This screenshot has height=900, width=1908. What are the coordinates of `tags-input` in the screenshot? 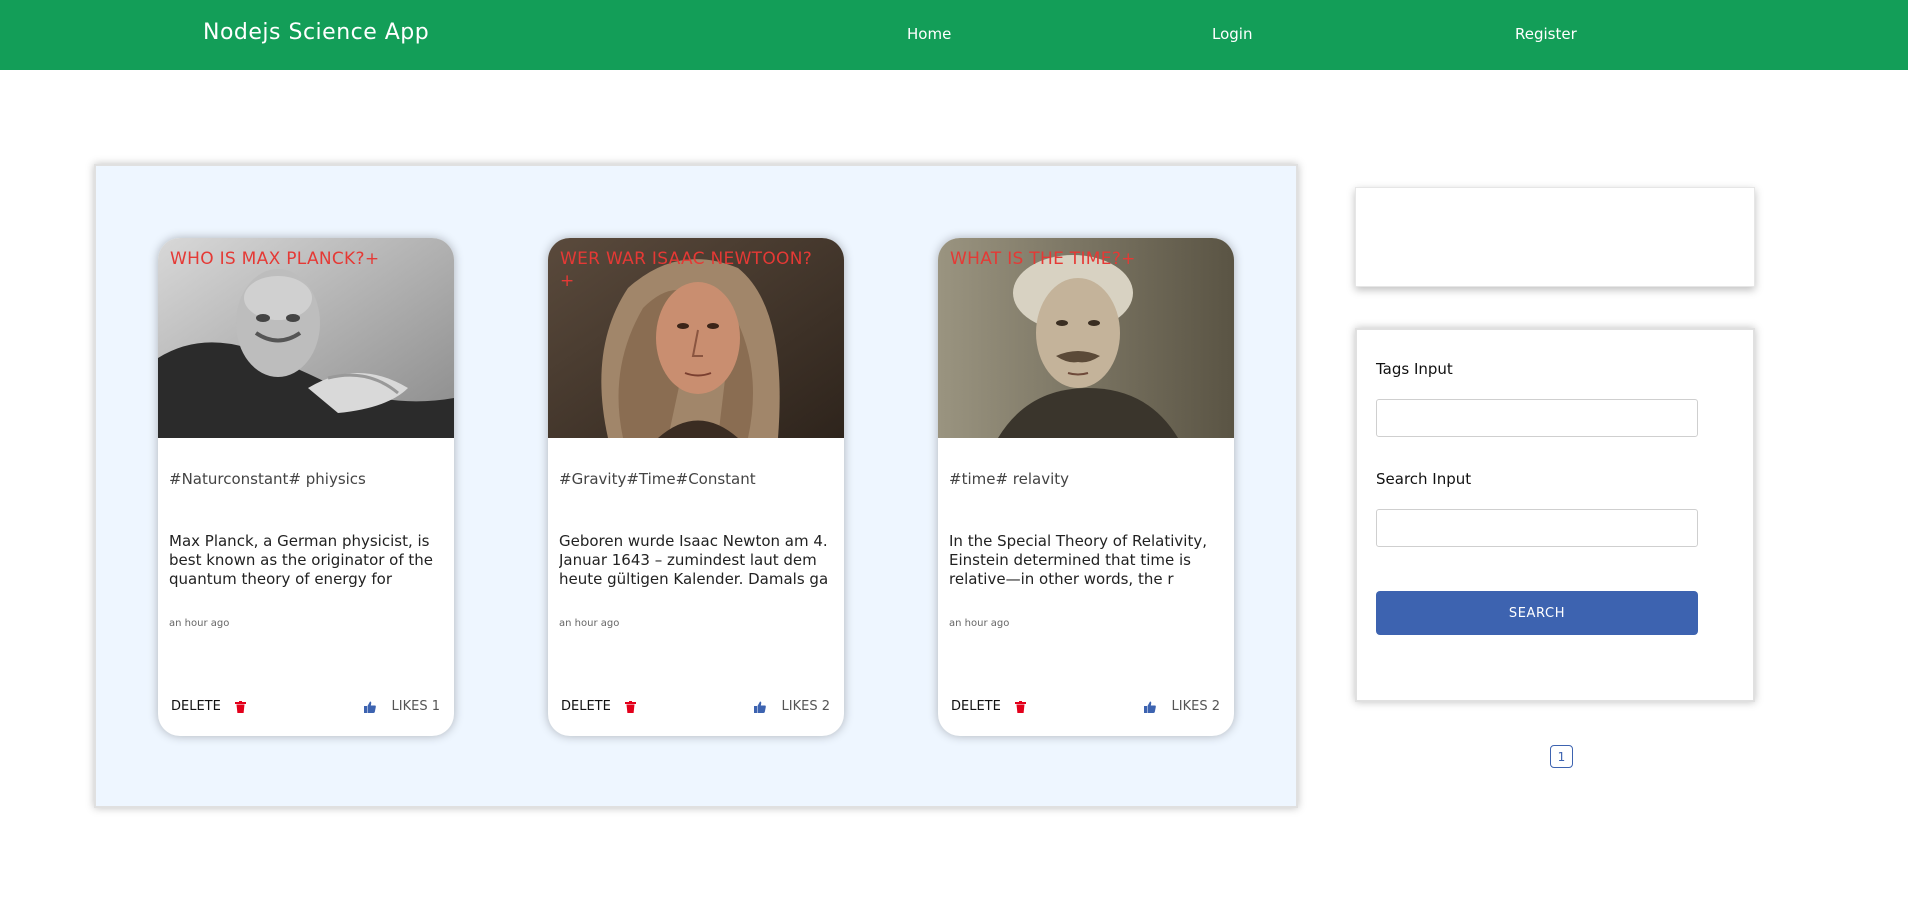 It's located at (1537, 418).